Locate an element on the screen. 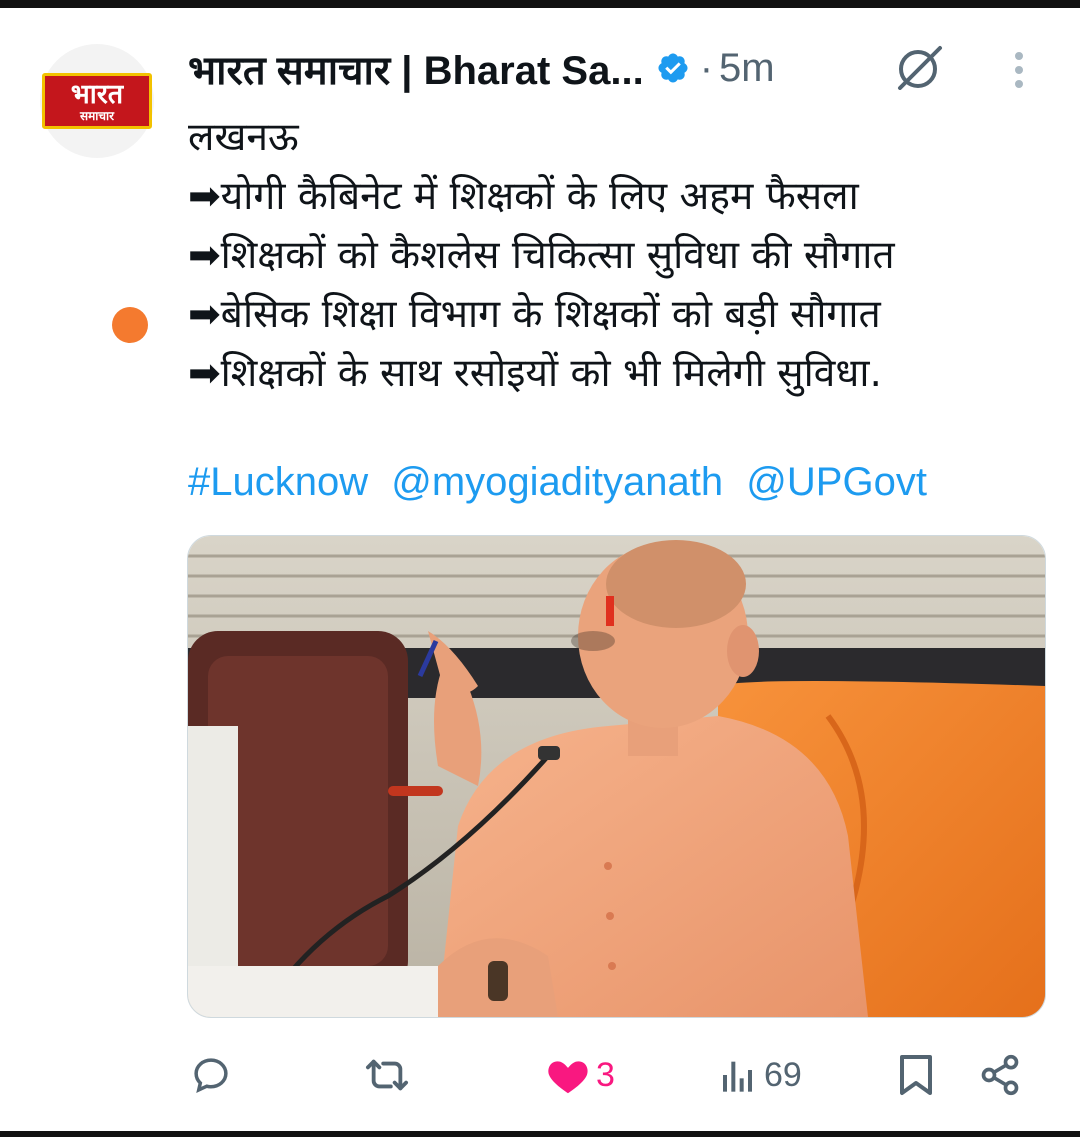 The image size is (1080, 1137). status-dot is located at coordinates (130, 325).